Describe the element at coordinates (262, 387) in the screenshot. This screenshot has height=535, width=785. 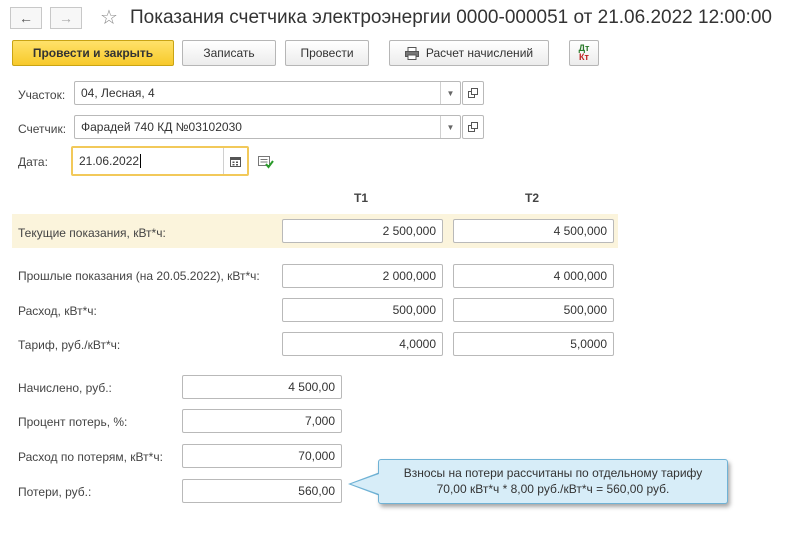
I see `charged-field: 4 500,00` at that location.